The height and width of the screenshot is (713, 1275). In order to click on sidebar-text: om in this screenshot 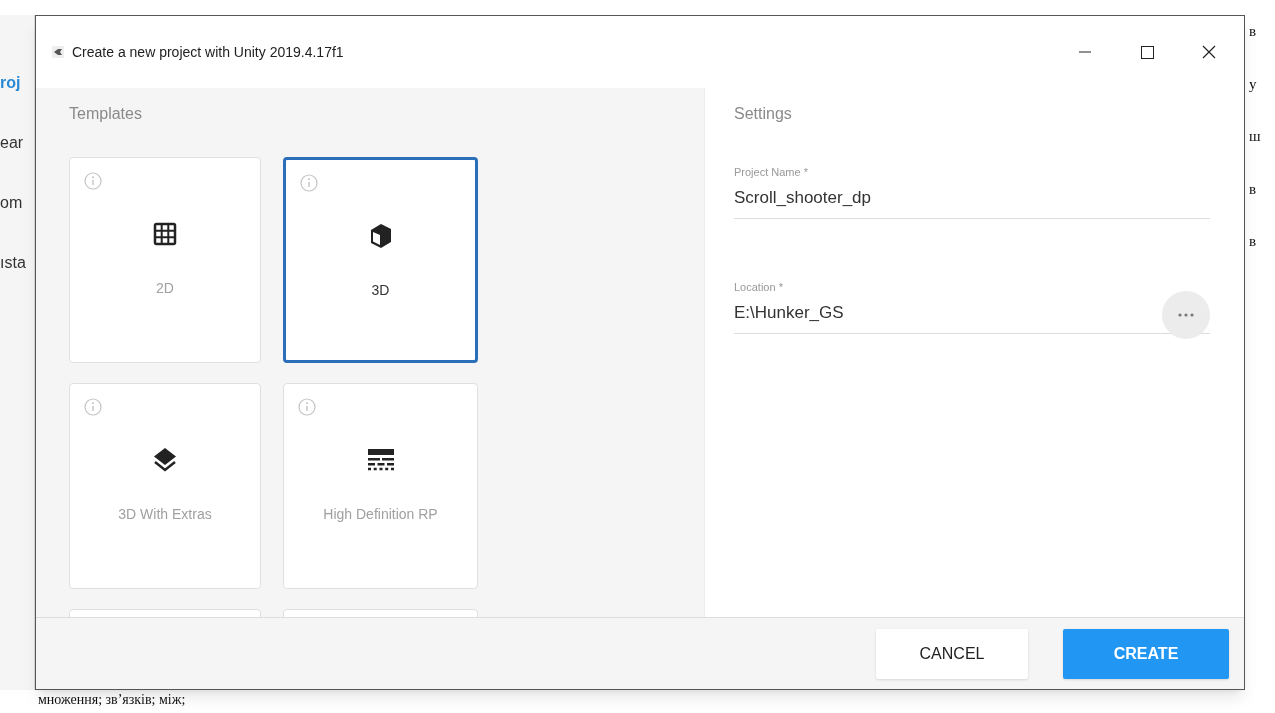, I will do `click(12, 203)`.